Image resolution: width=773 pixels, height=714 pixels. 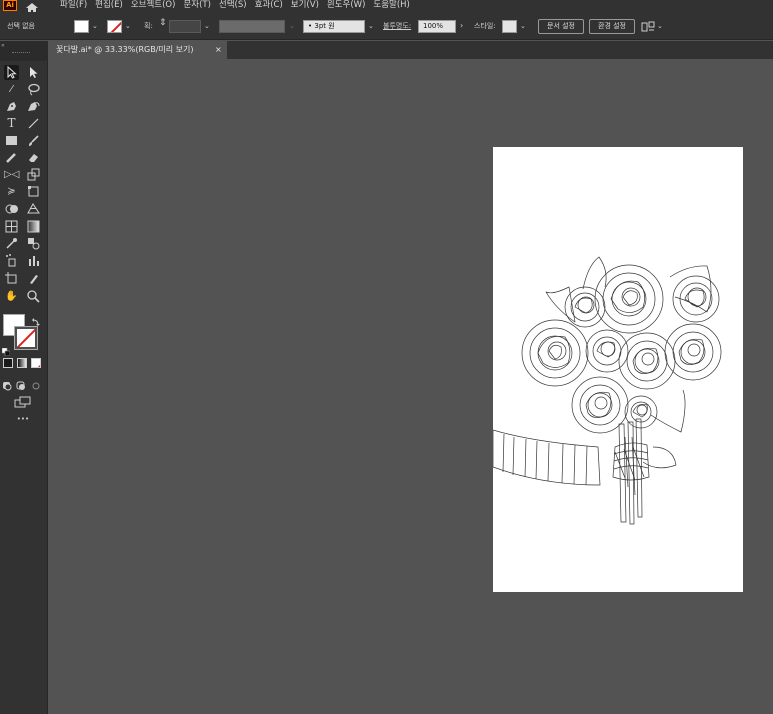 What do you see at coordinates (22, 363) in the screenshot?
I see `gradient-mode-button` at bounding box center [22, 363].